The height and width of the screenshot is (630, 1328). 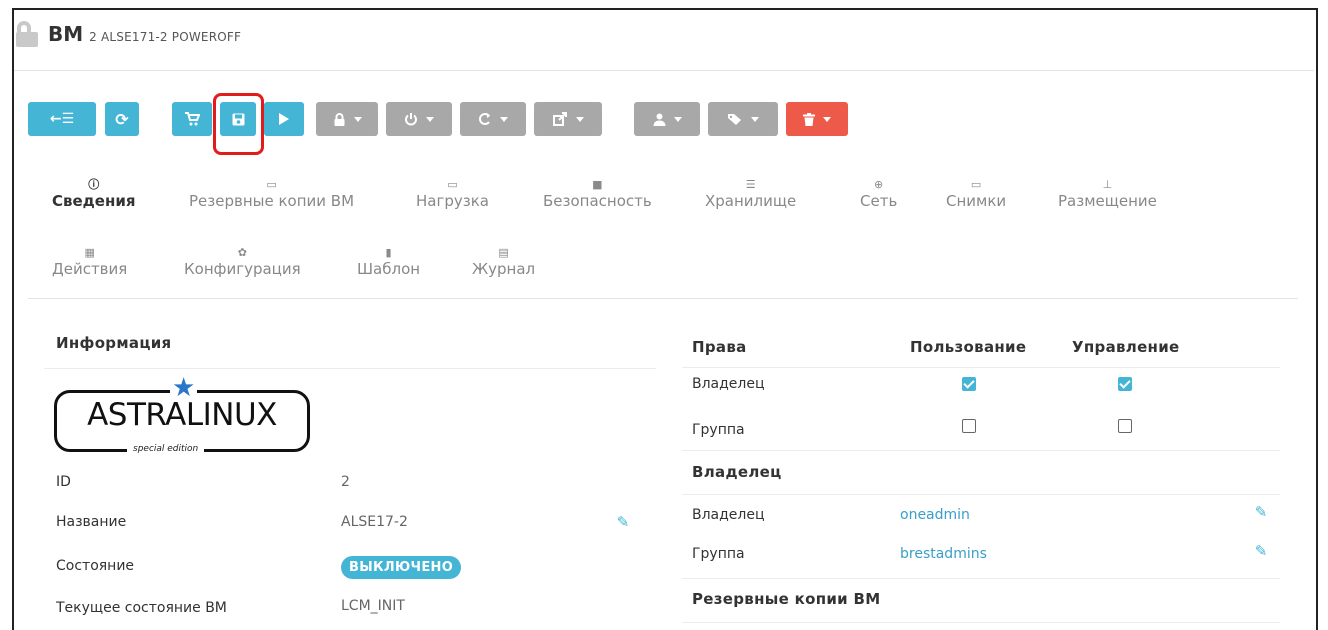 I want to click on perm-owner-label: Владелец, so click(x=728, y=384).